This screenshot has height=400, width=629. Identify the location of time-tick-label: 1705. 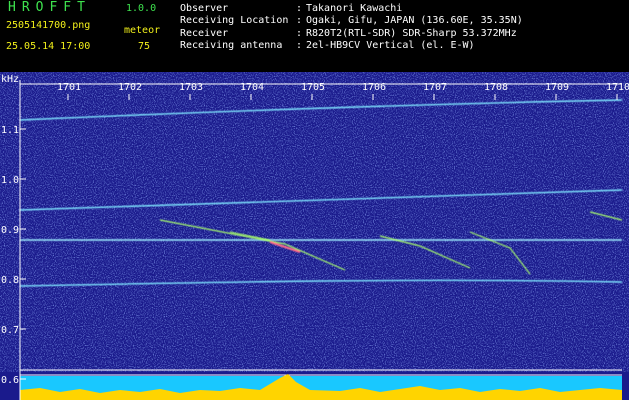
(313, 87).